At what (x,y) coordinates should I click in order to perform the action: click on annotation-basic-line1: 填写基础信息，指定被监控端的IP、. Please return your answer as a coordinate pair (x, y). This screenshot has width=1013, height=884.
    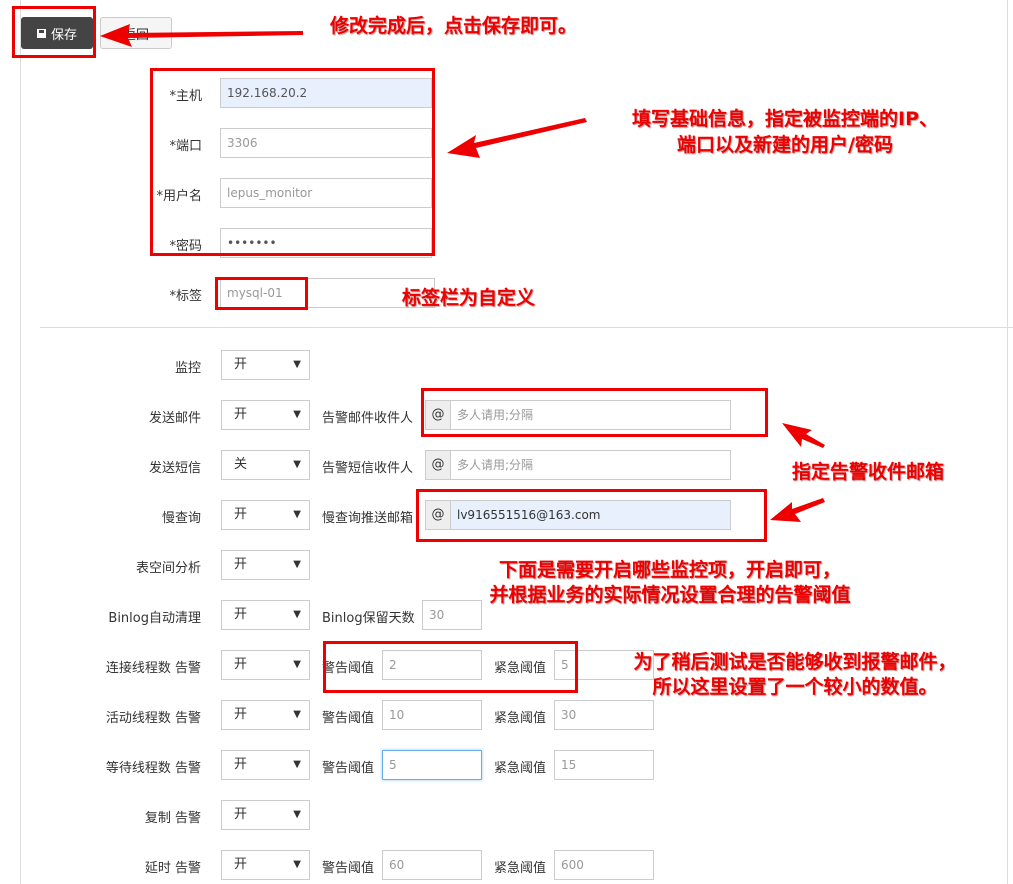
    Looking at the image, I should click on (785, 119).